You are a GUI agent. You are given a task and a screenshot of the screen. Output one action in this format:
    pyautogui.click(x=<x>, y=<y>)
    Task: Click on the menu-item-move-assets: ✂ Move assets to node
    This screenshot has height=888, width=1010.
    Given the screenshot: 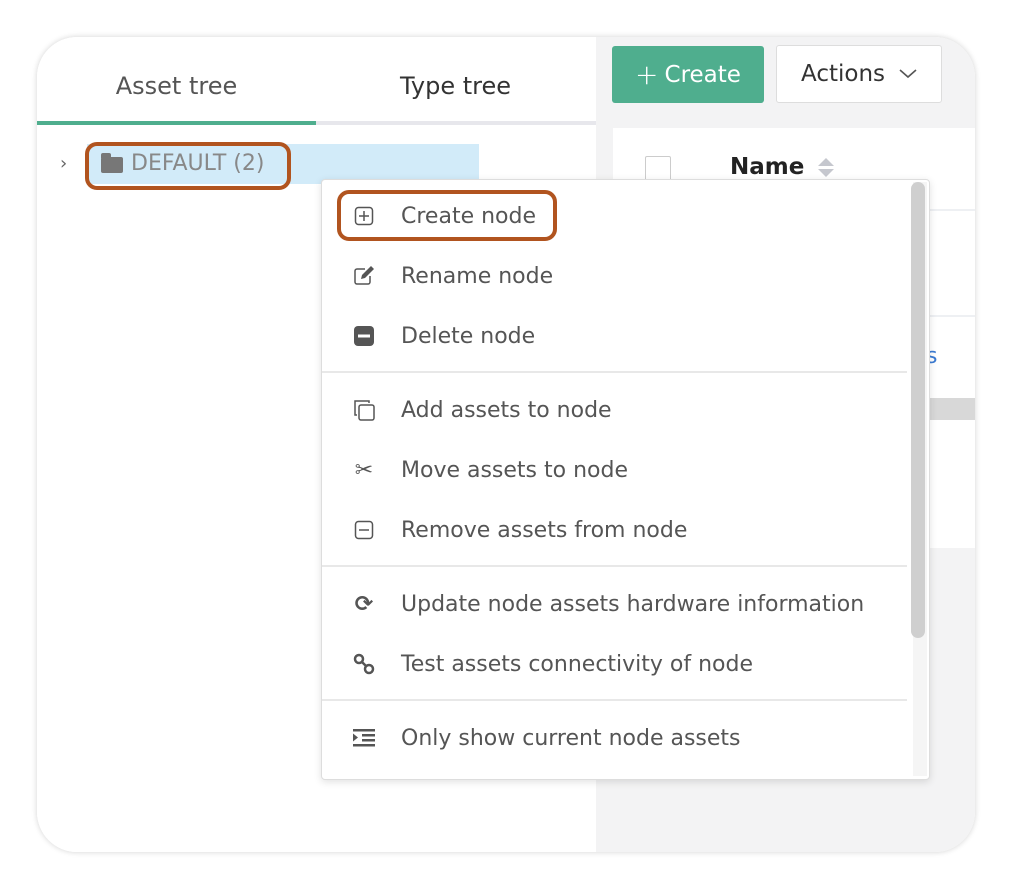 What is the action you would take?
    pyautogui.click(x=614, y=470)
    